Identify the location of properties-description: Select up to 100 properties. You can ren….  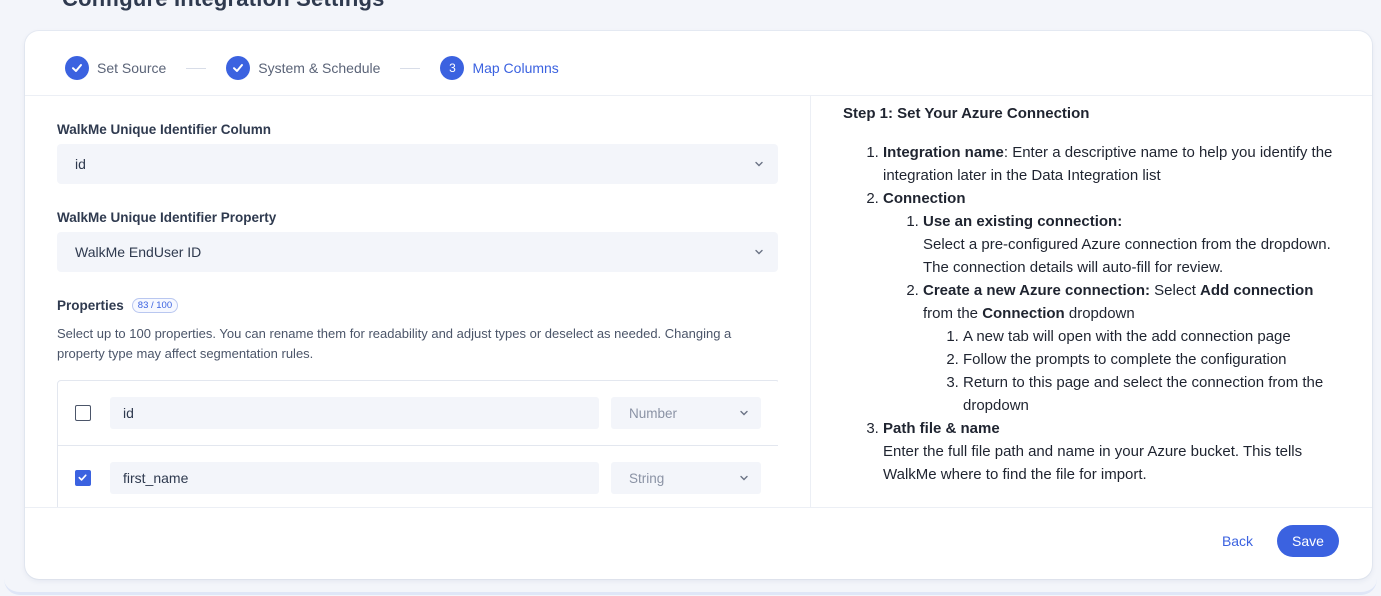
(394, 343).